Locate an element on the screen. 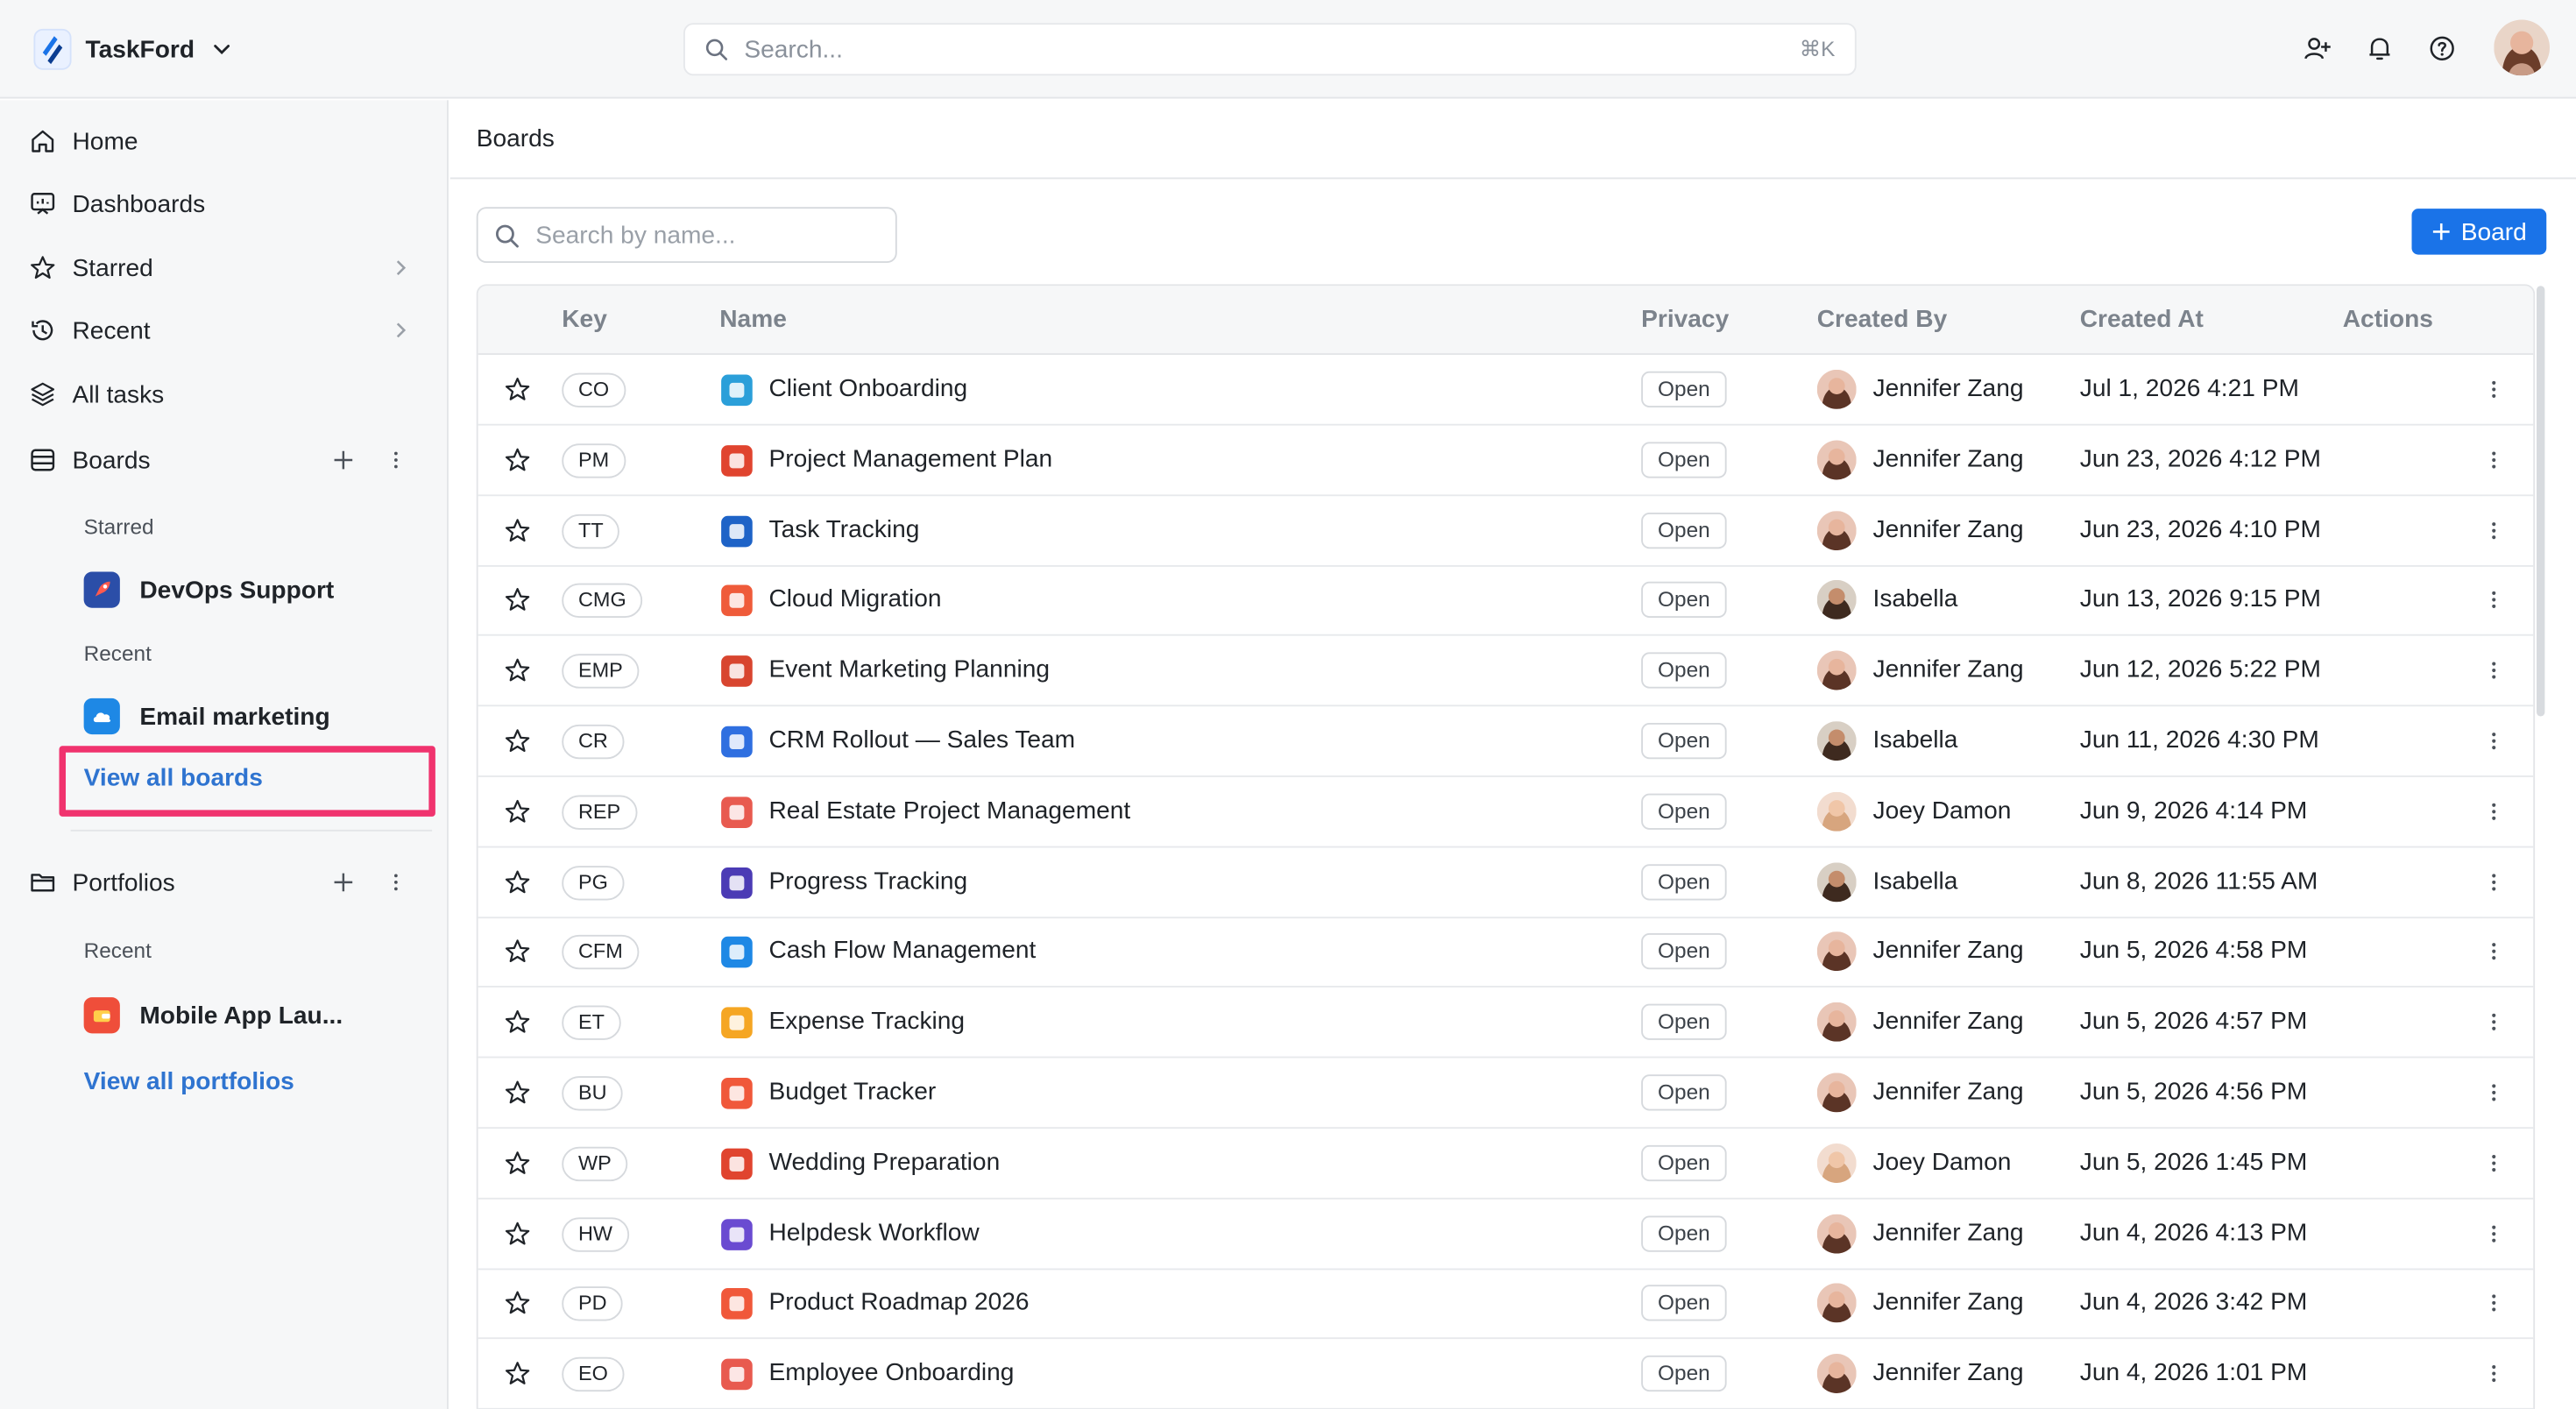 This screenshot has width=2576, height=1409. sidebar-item-recent: Recent is located at coordinates (220, 330).